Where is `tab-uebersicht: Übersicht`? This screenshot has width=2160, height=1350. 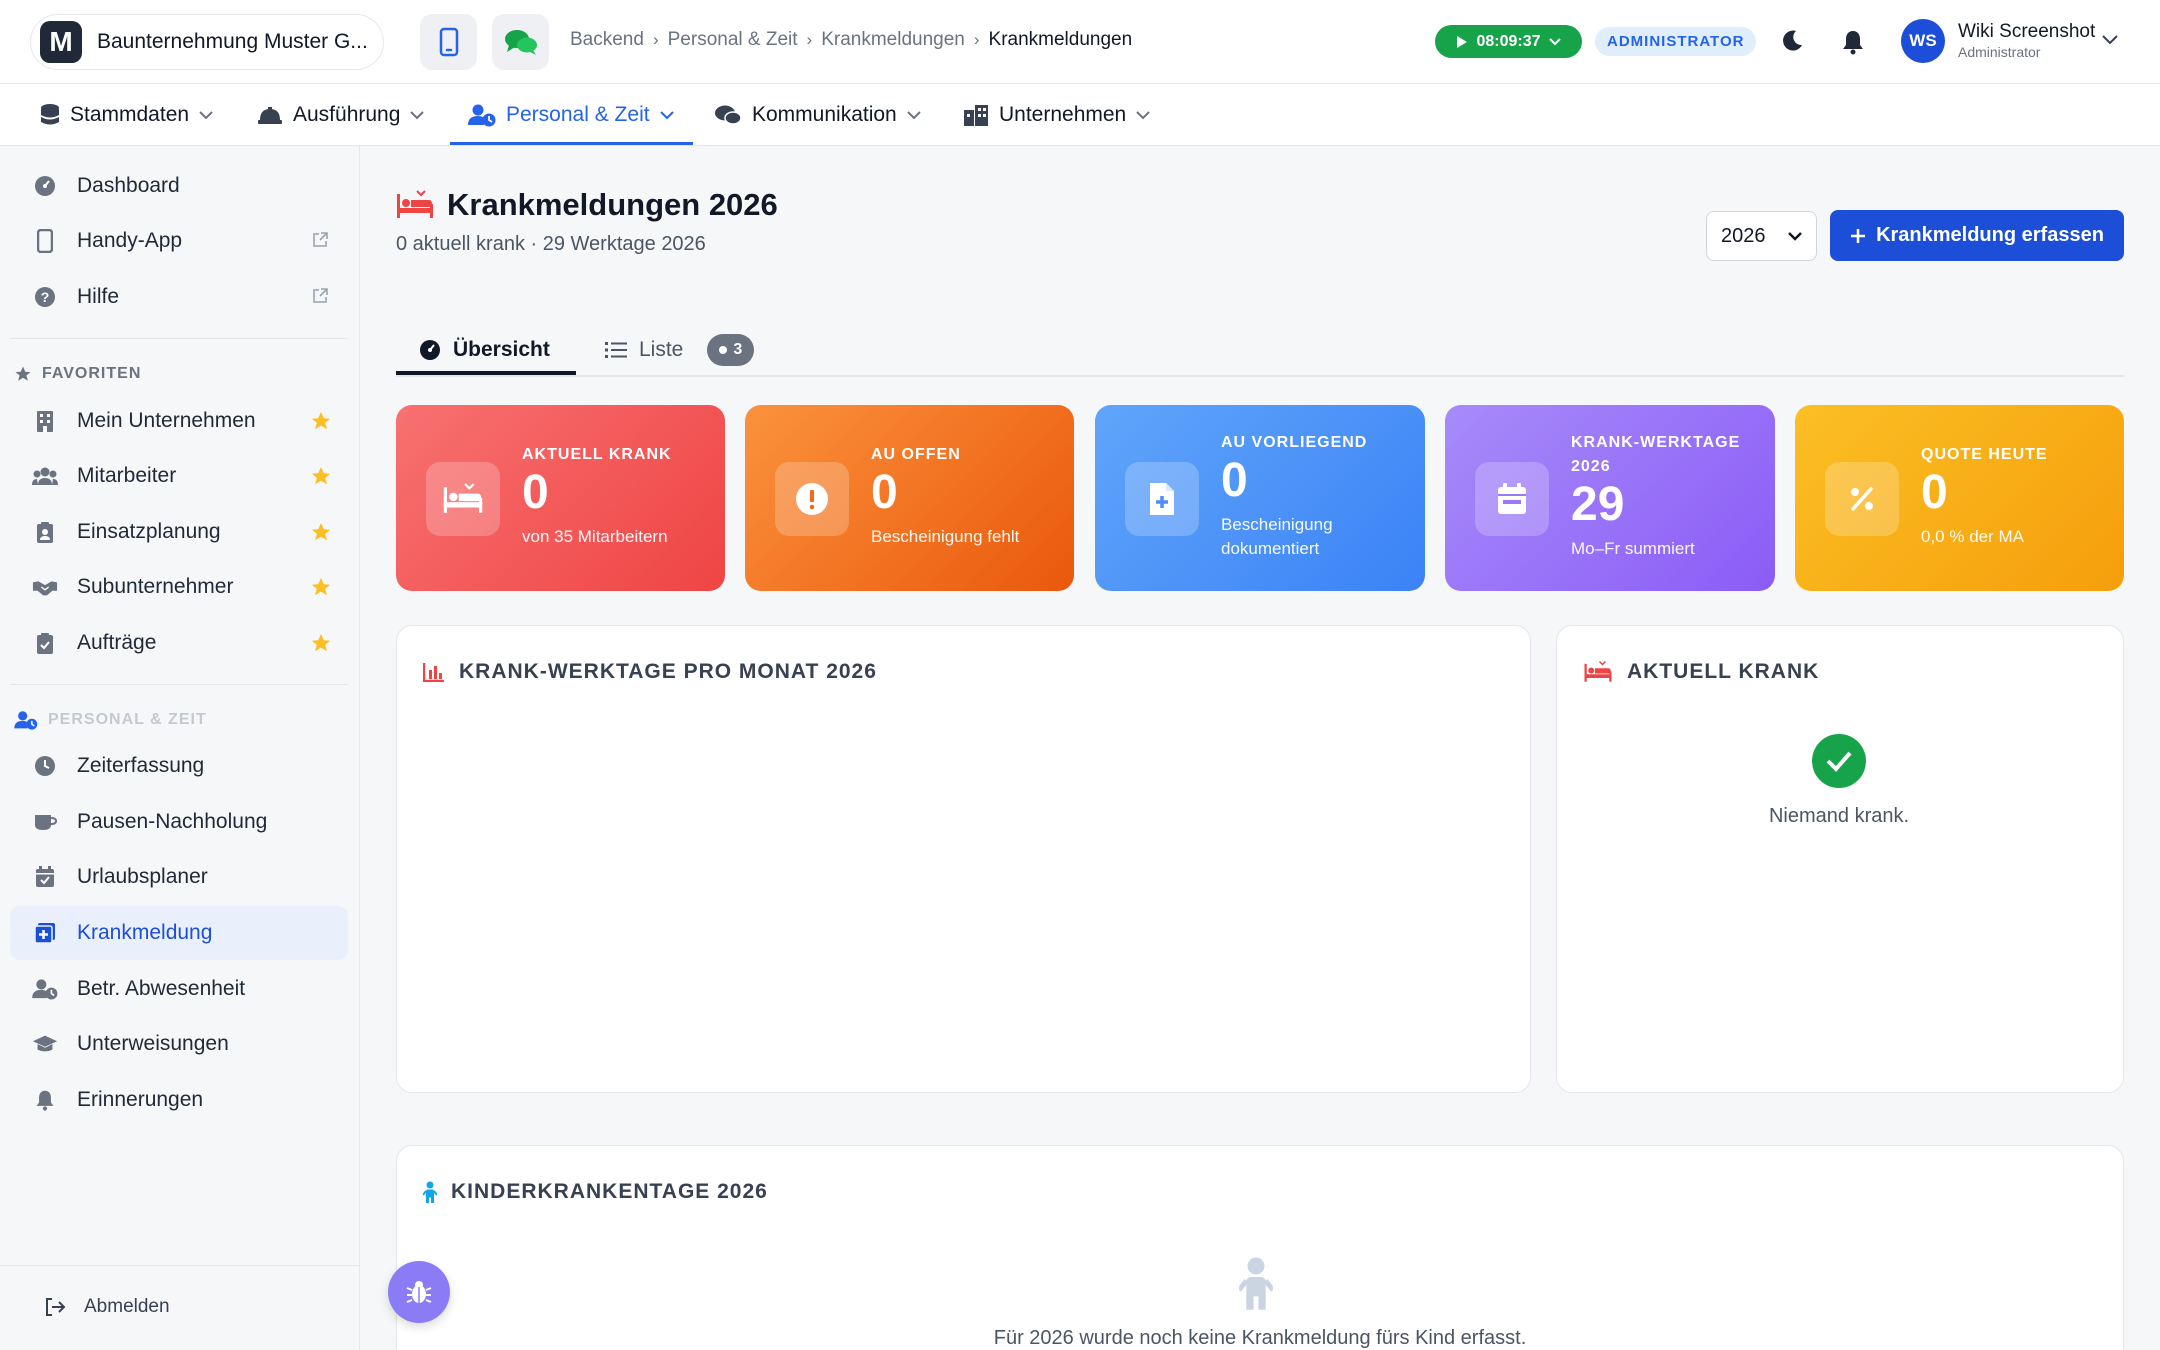
tab-uebersicht: Übersicht is located at coordinates (484, 350).